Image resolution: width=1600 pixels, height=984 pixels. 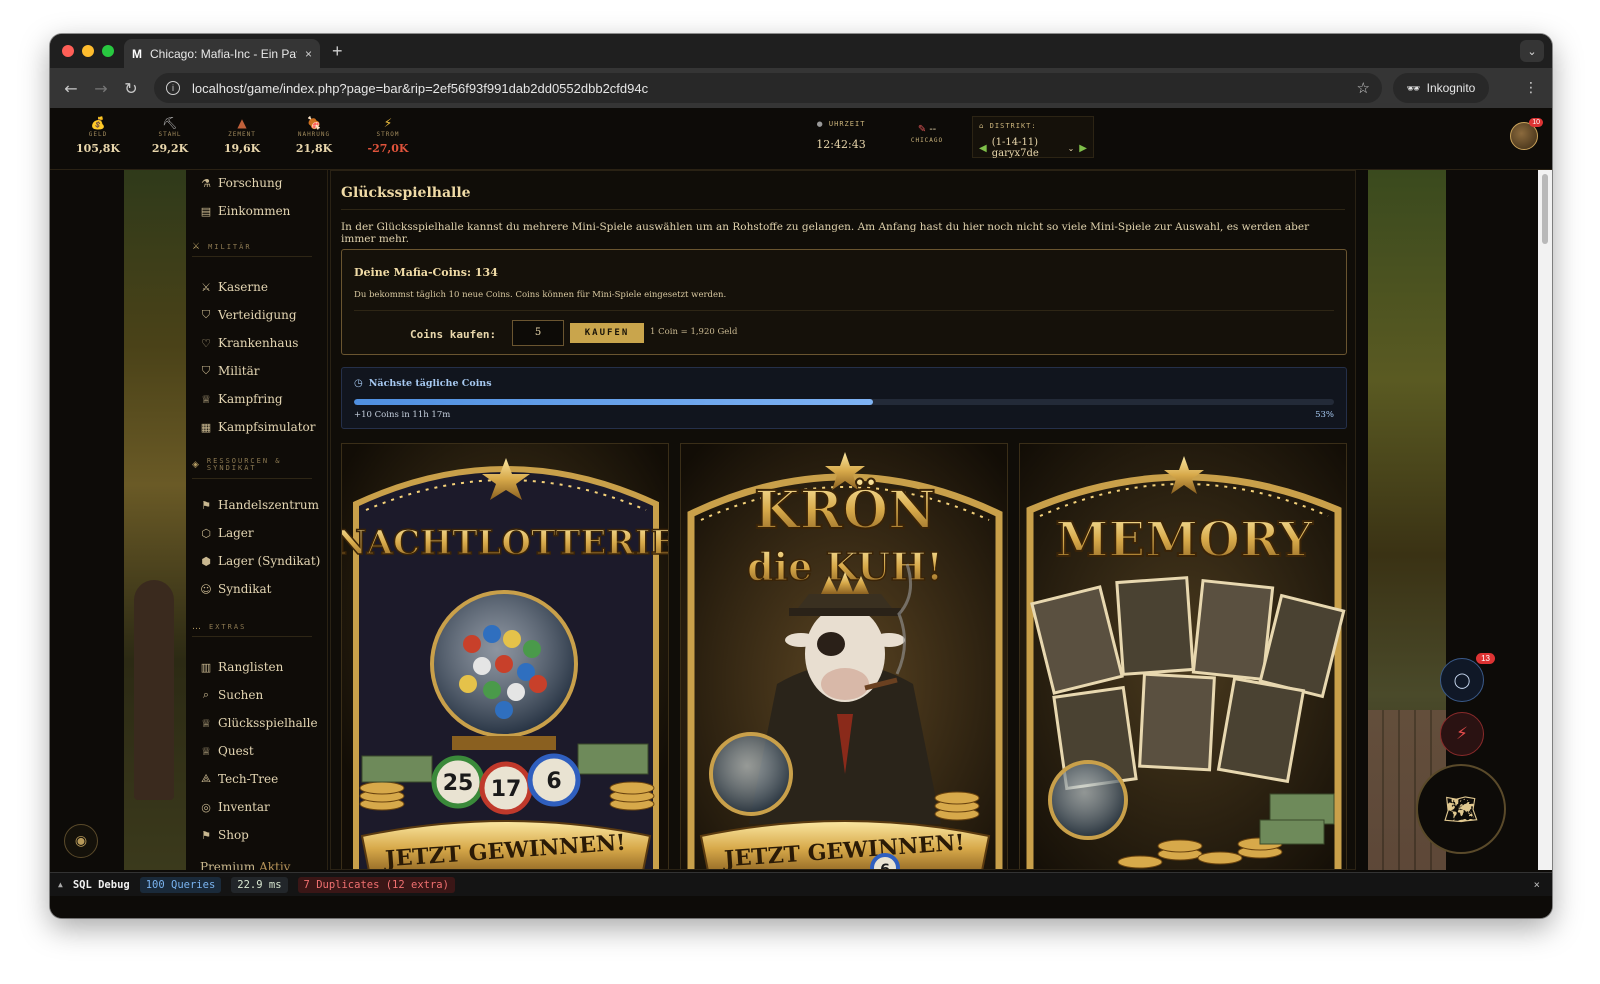 What do you see at coordinates (259, 505) in the screenshot?
I see `sidebar-item-handelszentrum: ⚑ Handelszentrum` at bounding box center [259, 505].